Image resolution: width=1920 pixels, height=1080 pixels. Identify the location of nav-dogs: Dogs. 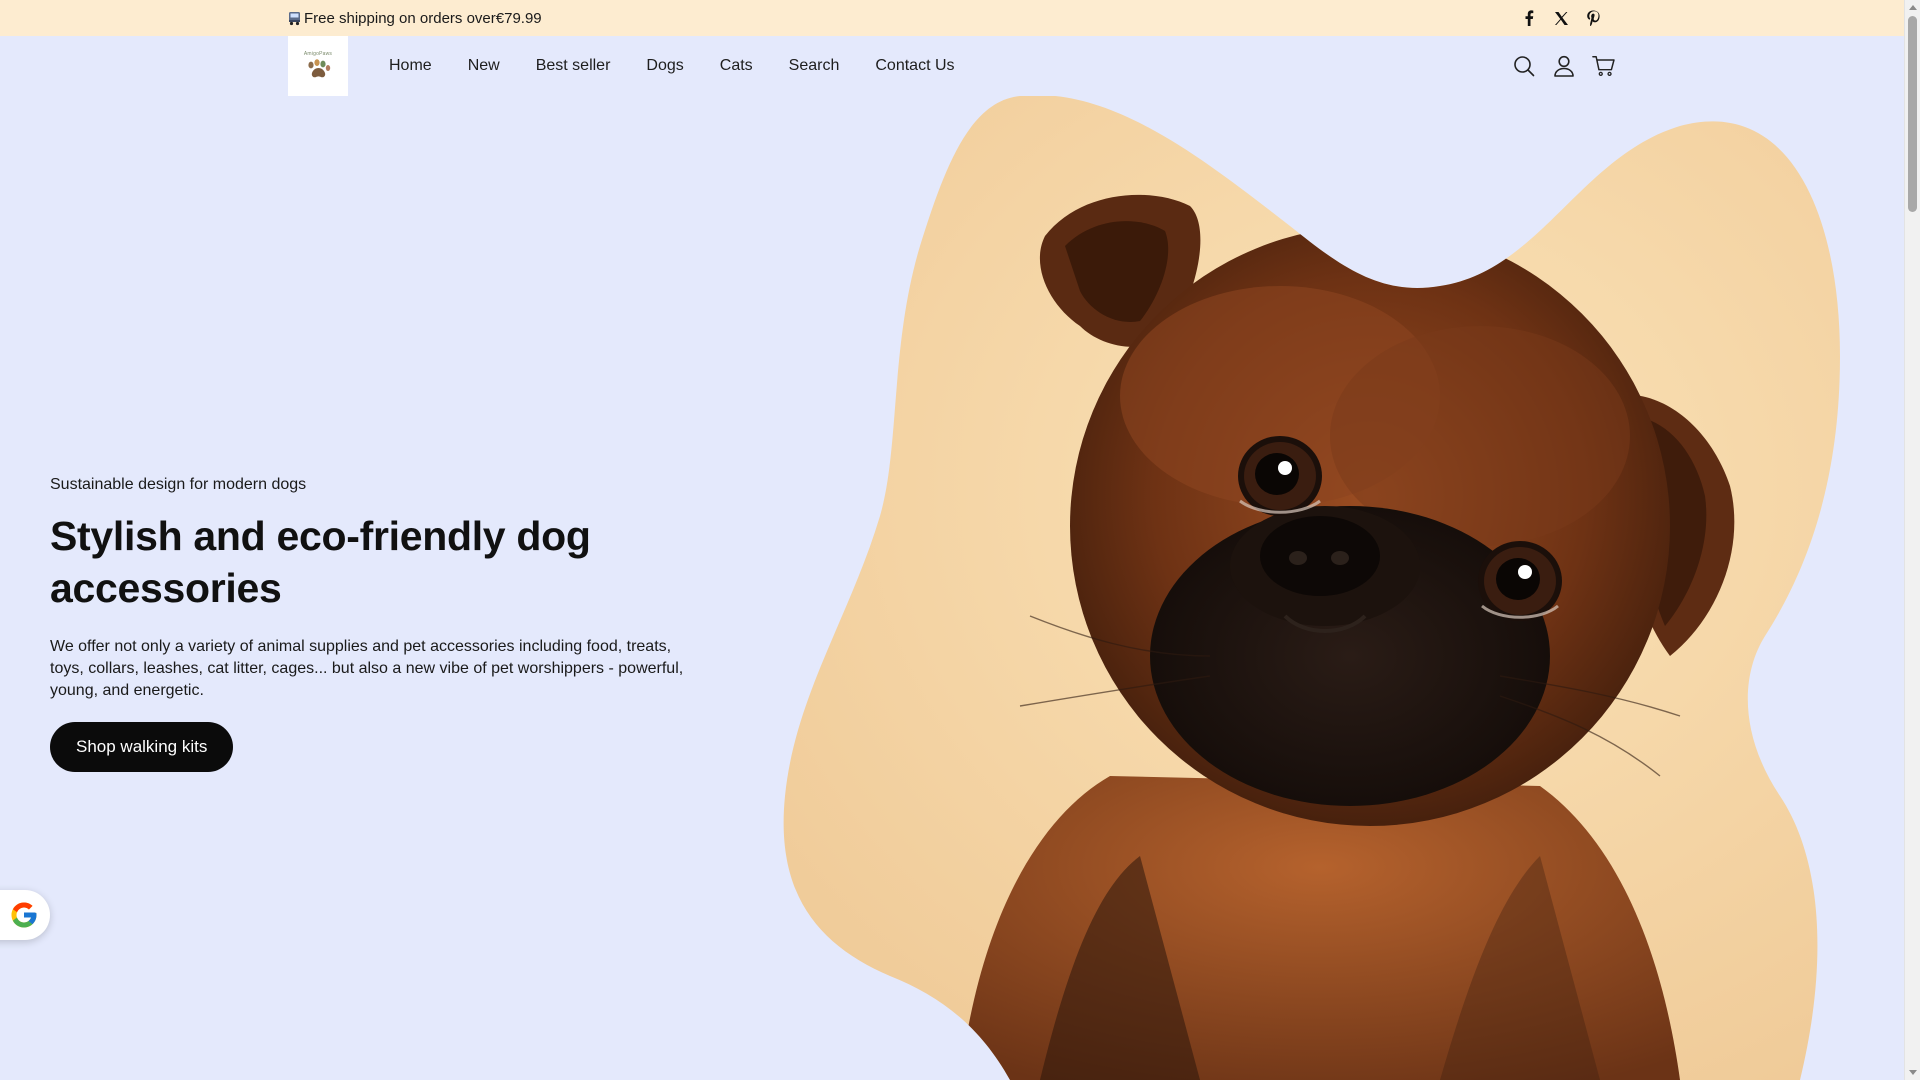
(664, 66).